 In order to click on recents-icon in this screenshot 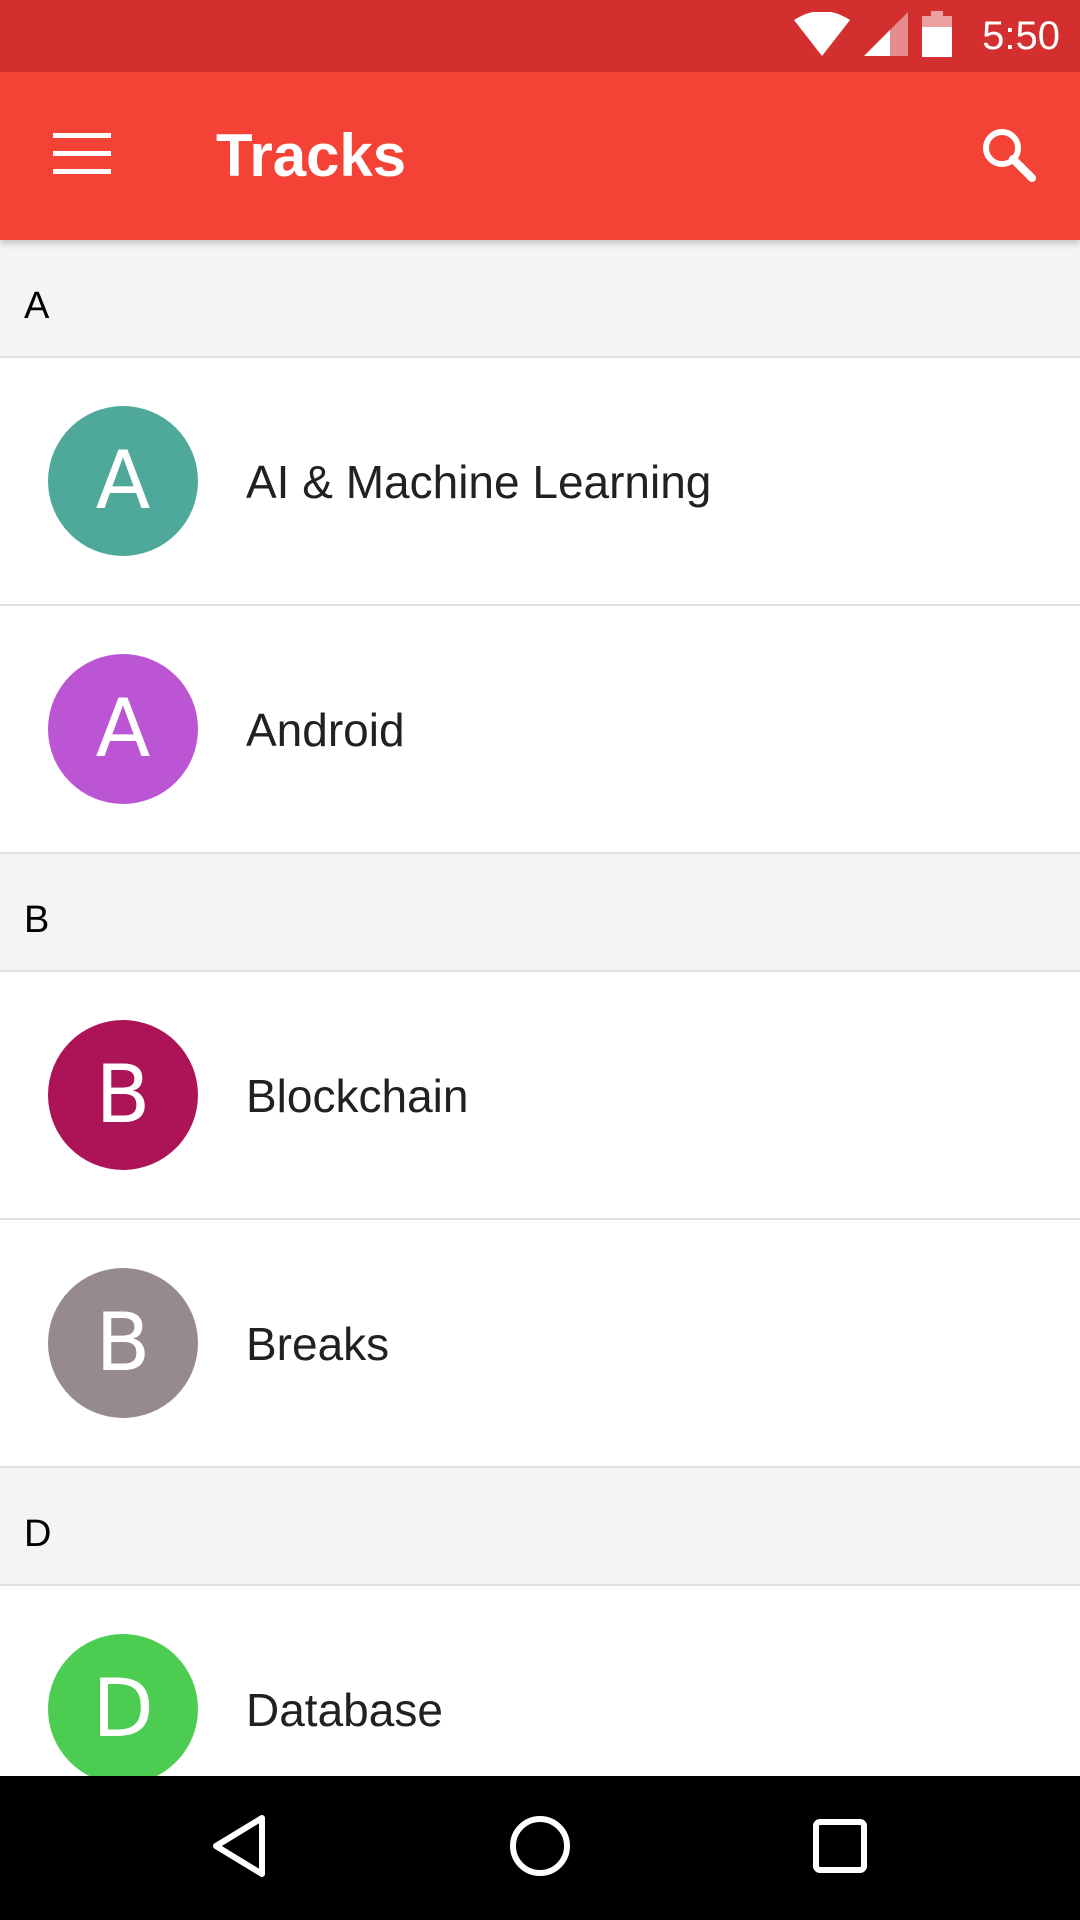, I will do `click(840, 1848)`.